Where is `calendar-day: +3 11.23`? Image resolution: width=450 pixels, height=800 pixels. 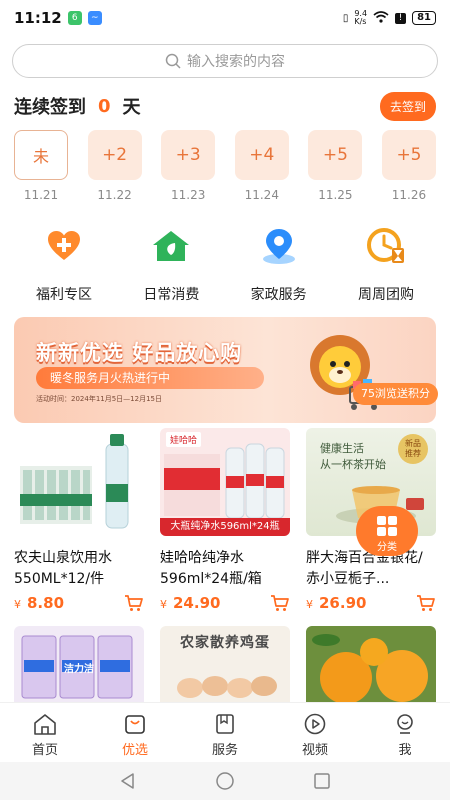
calendar-day: +3 11.23 is located at coordinates (188, 166).